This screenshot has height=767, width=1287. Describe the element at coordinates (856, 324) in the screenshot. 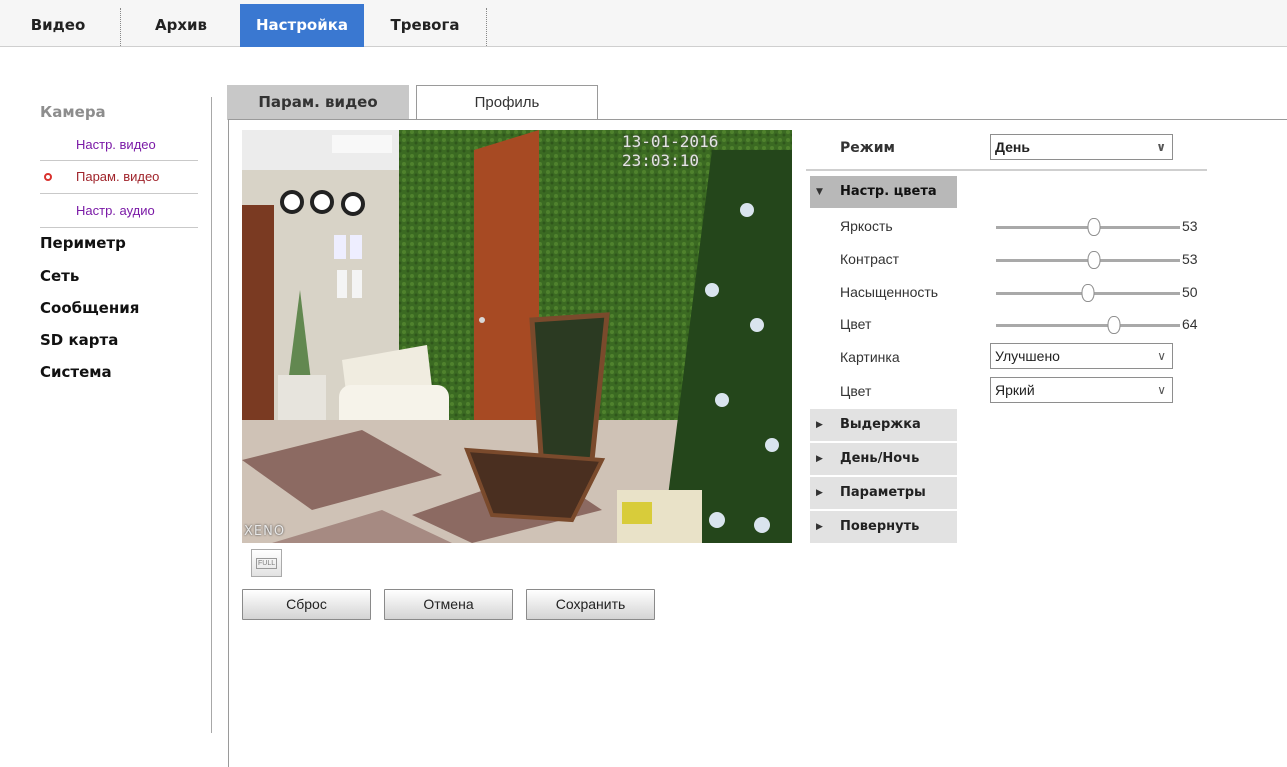

I see `slider-label-hue: Цвет` at that location.